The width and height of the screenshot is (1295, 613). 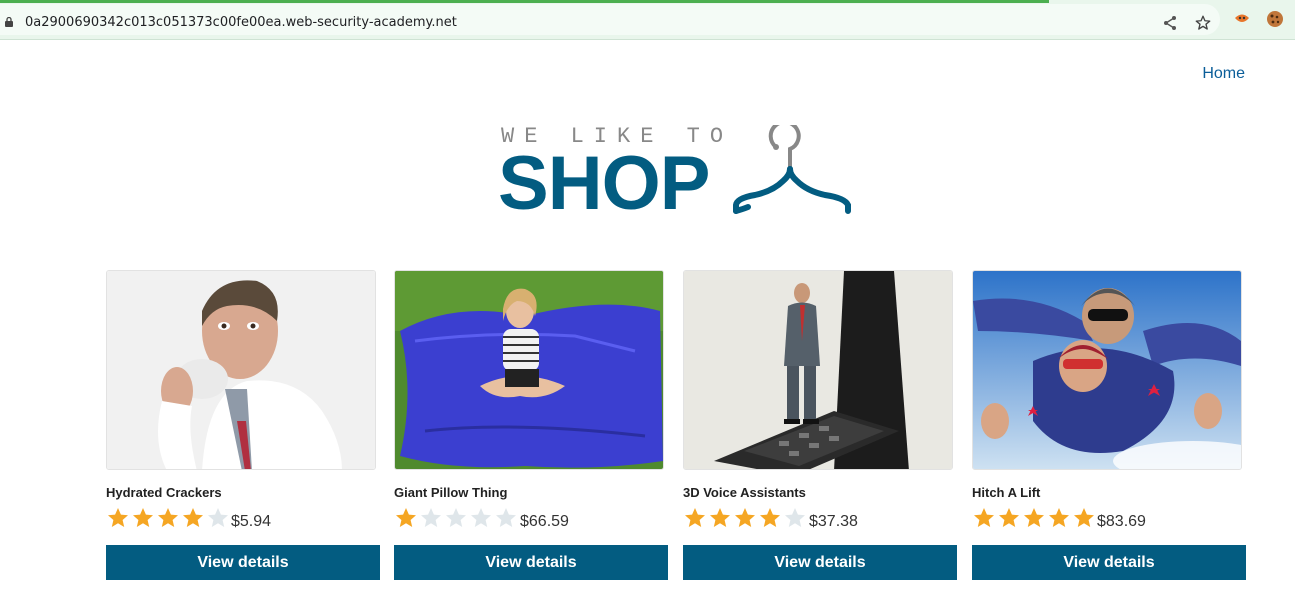 I want to click on lock-icon, so click(x=9, y=22).